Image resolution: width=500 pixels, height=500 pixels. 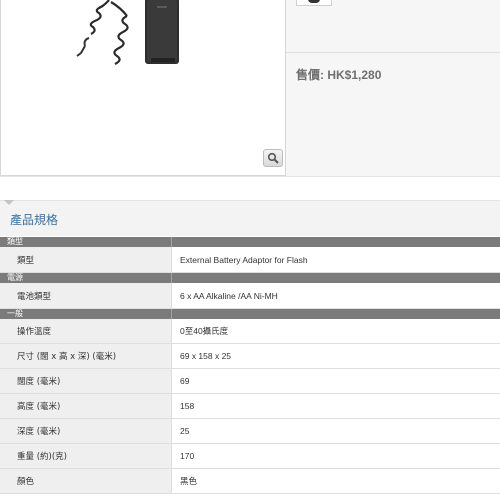 What do you see at coordinates (250, 188) in the screenshot?
I see `section-separator` at bounding box center [250, 188].